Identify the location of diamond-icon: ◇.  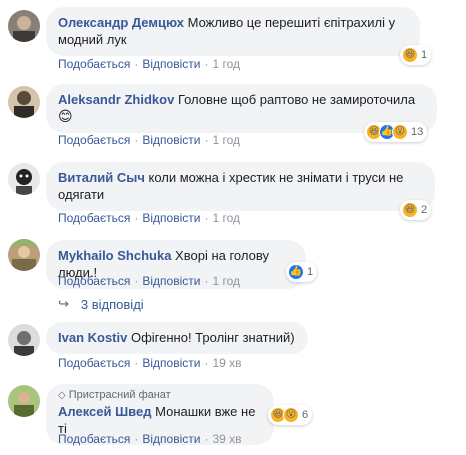
(62, 395).